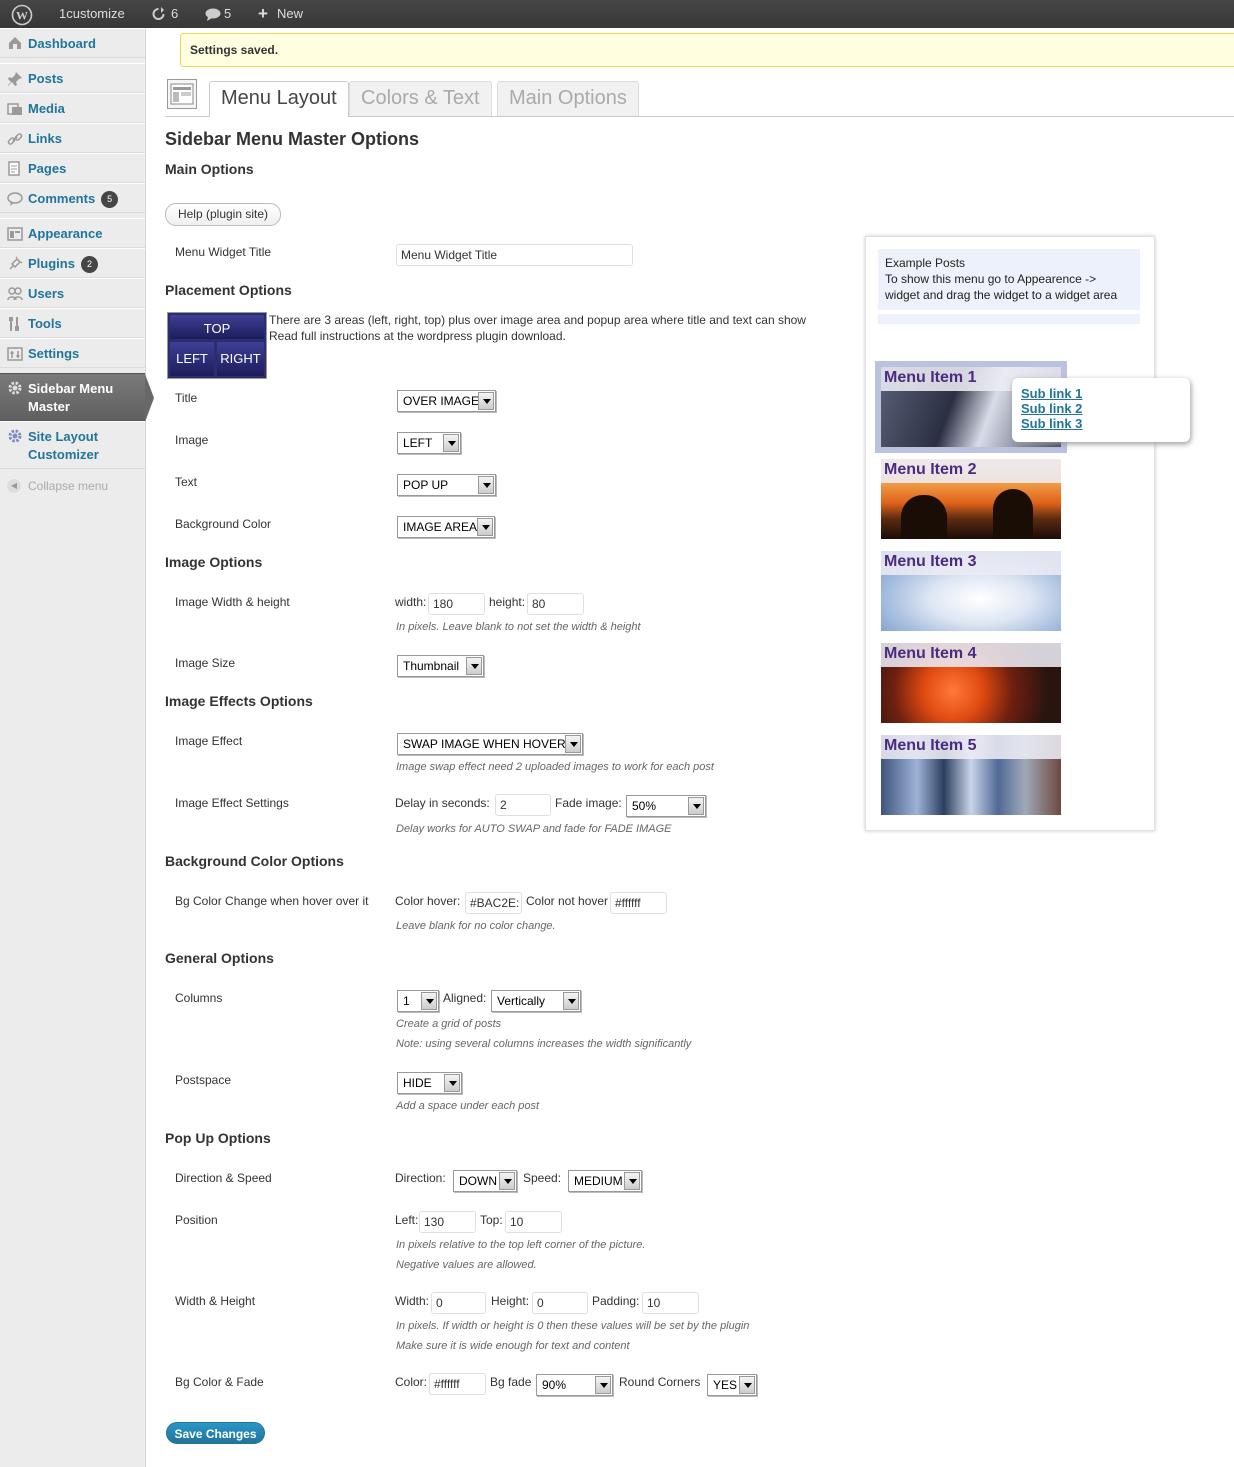  I want to click on admin-bar: W 1customize 6 5 + New, so click(617, 14).